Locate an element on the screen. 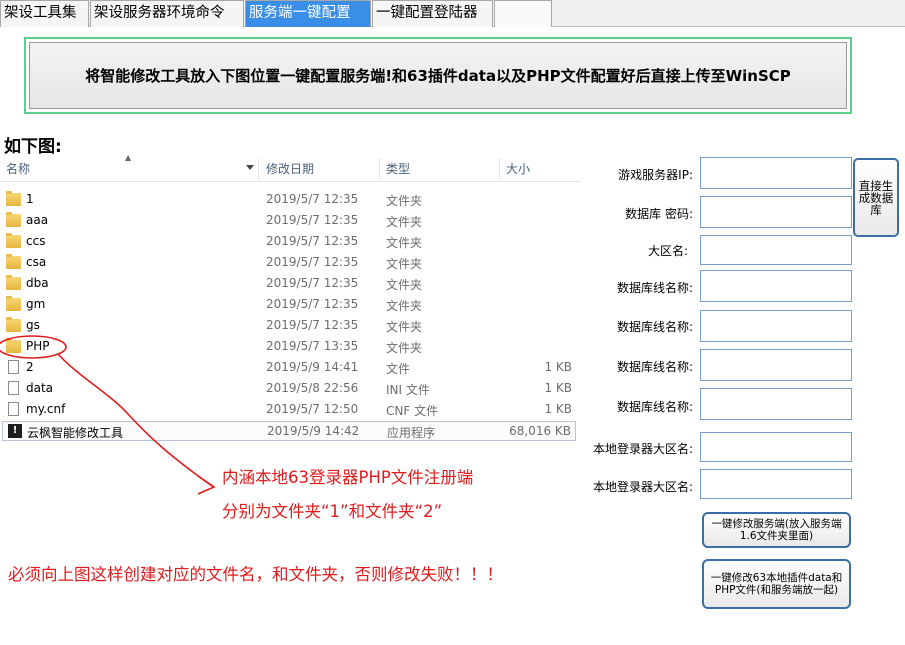 The width and height of the screenshot is (905, 645). tab-empty is located at coordinates (523, 13).